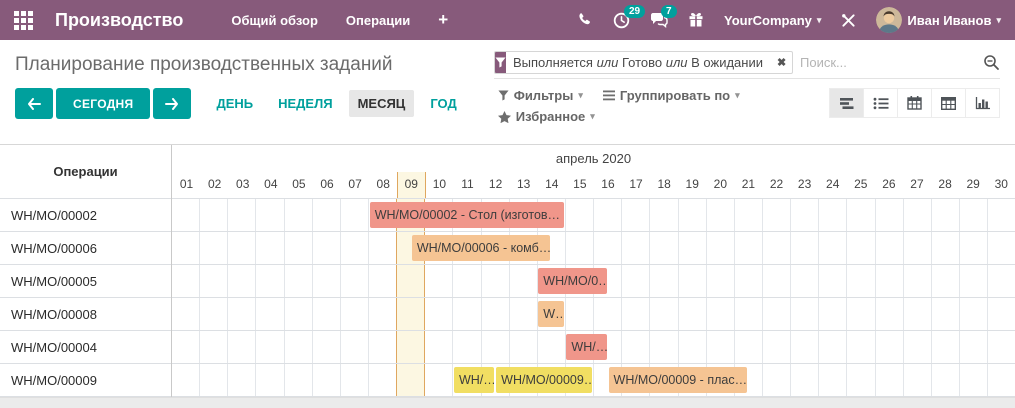 This screenshot has height=408, width=1015. I want to click on filter-icon, so click(503, 95).